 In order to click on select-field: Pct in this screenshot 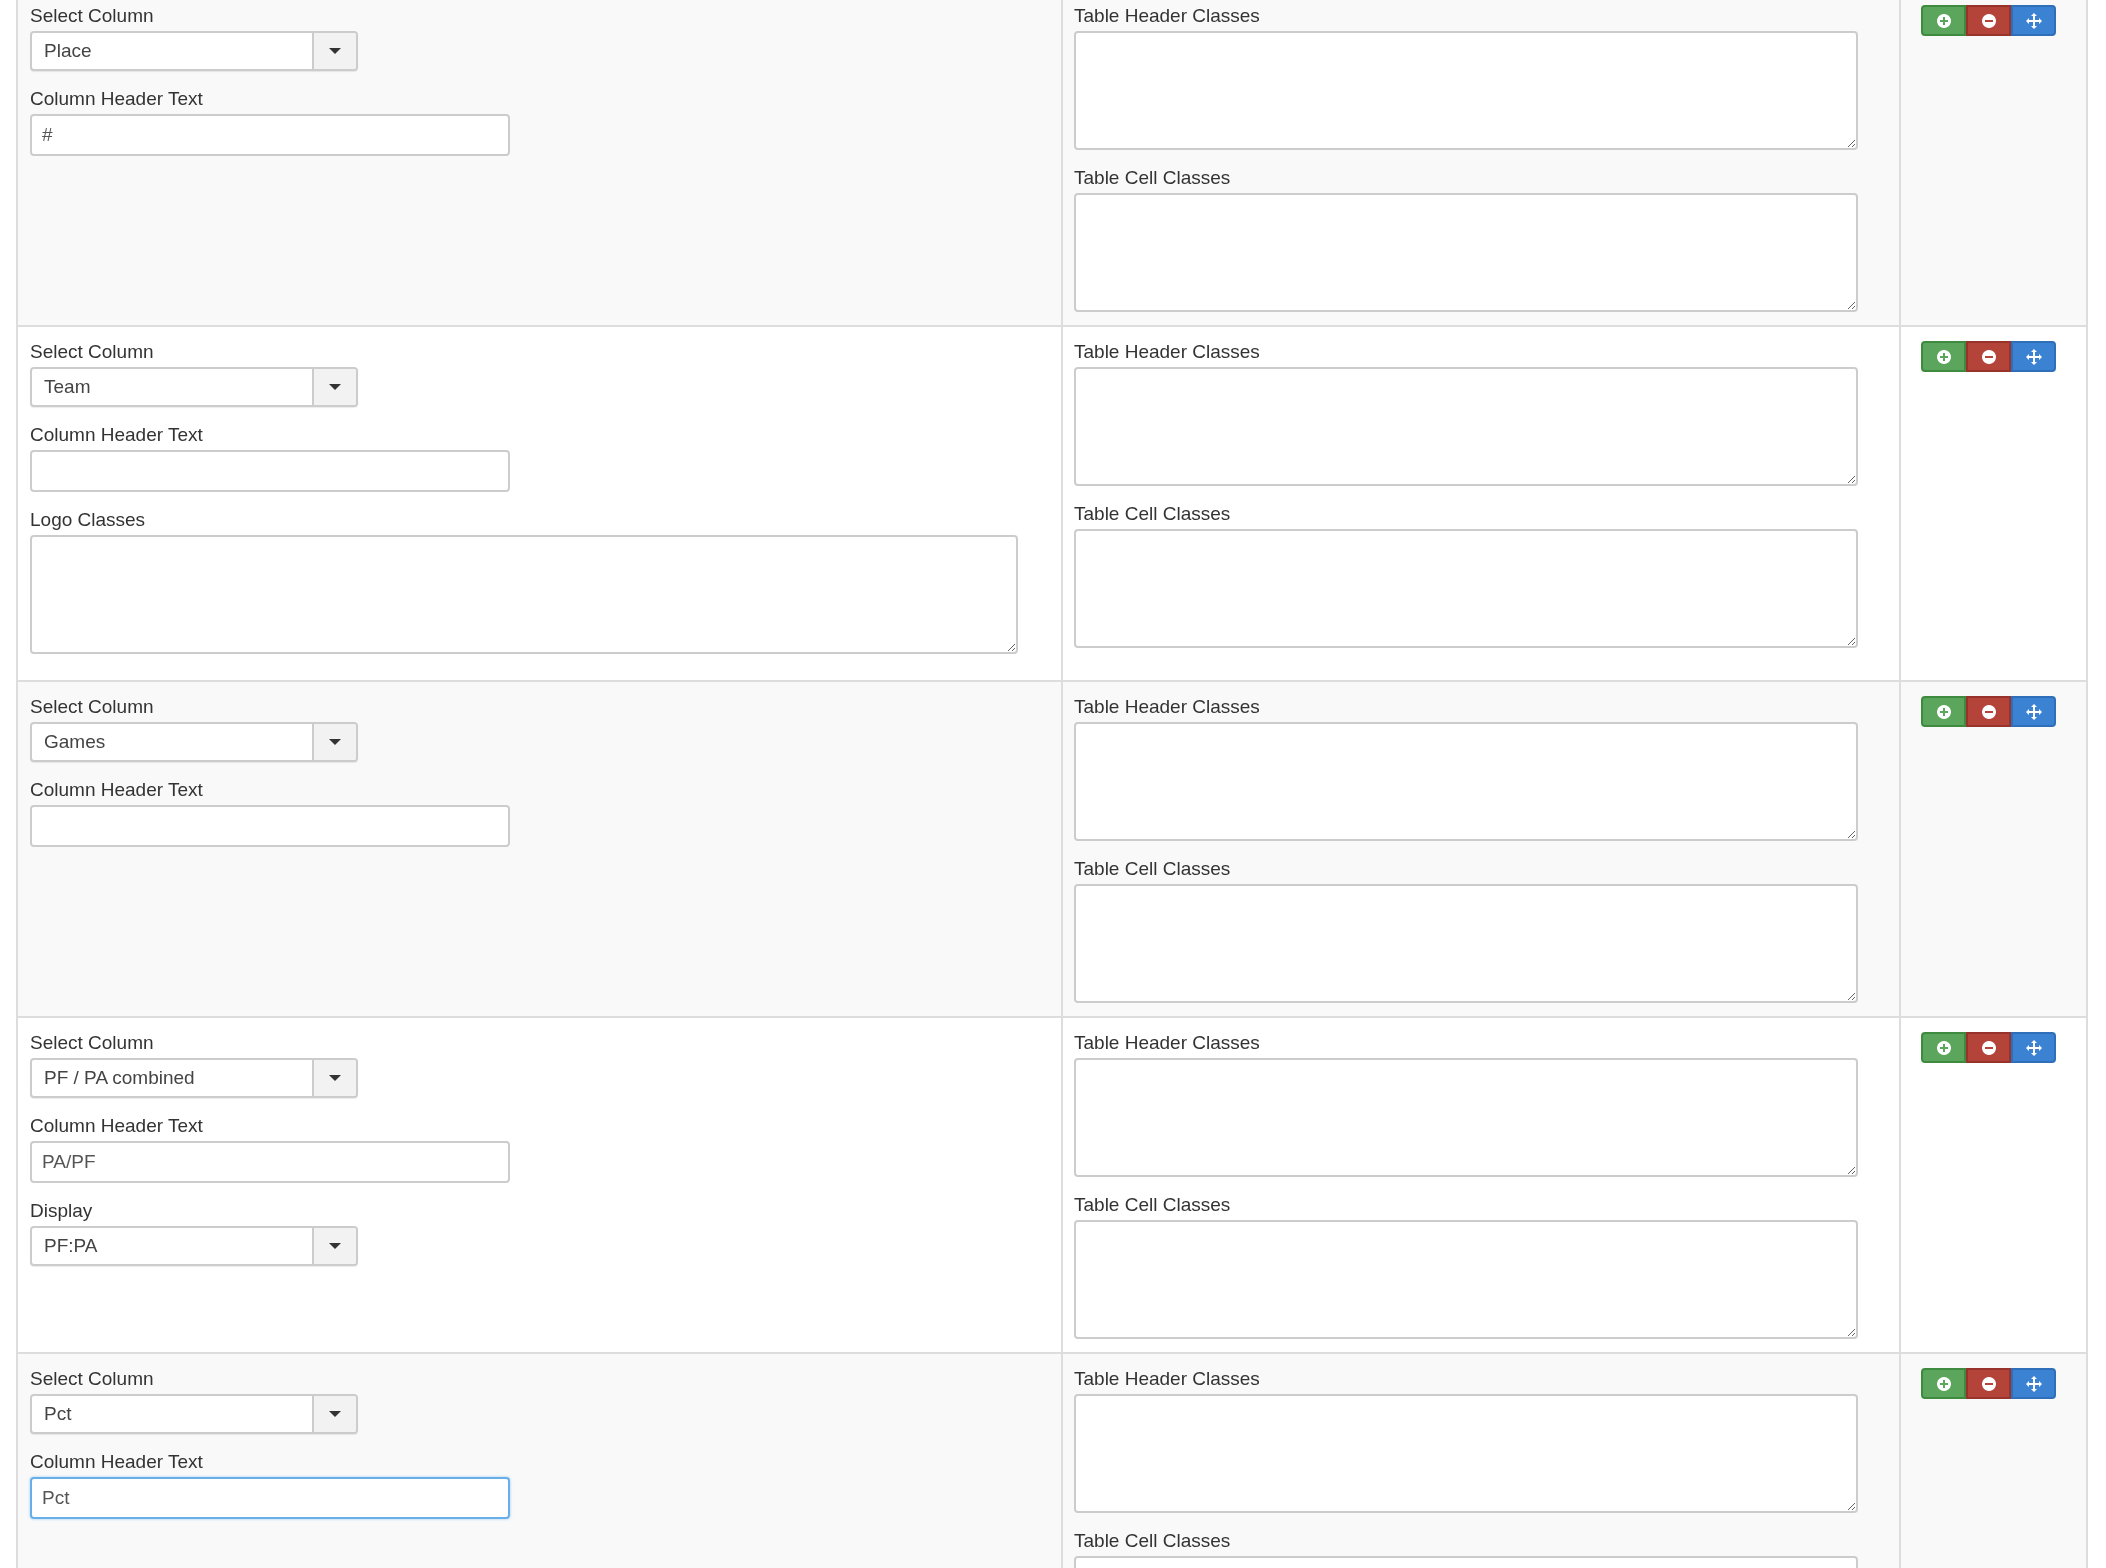, I will do `click(194, 1414)`.